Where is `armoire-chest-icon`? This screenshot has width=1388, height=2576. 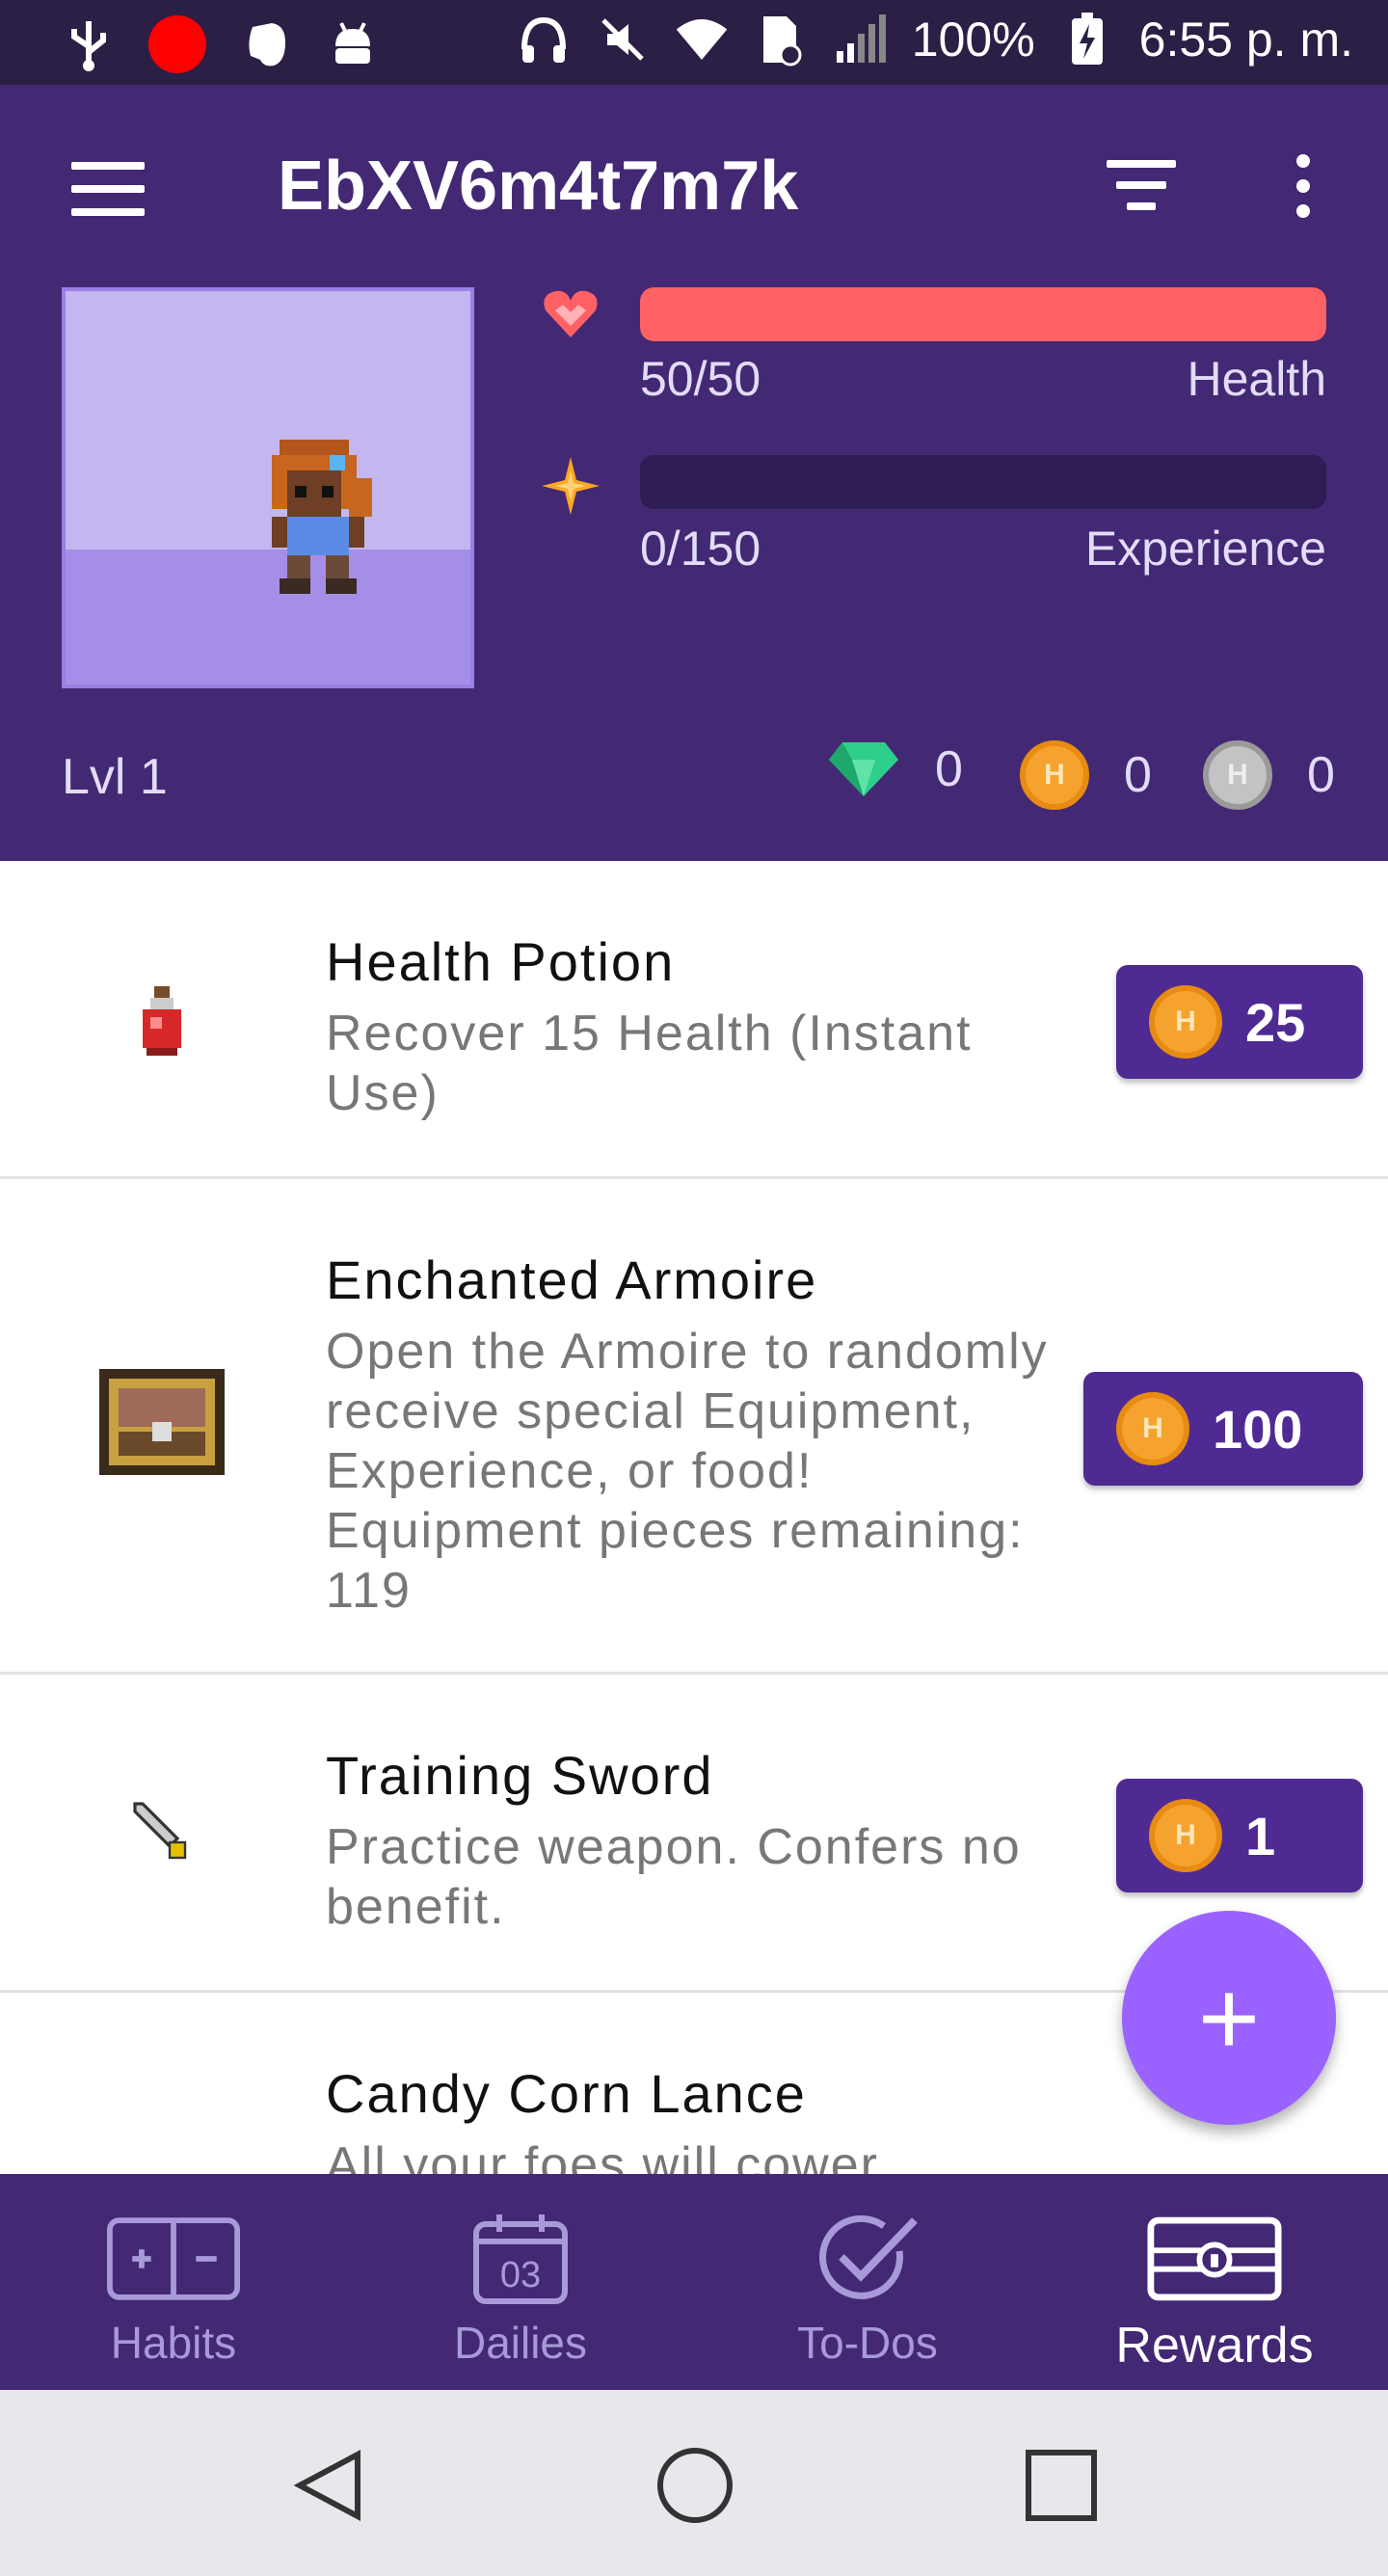 armoire-chest-icon is located at coordinates (161, 1422).